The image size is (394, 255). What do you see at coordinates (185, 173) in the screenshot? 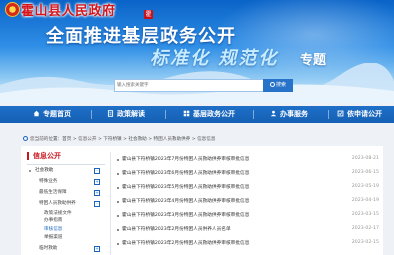
I see `list-item-title: 霍山县下符桥镇2023年6月份特困人员救助供养审核审批信息` at bounding box center [185, 173].